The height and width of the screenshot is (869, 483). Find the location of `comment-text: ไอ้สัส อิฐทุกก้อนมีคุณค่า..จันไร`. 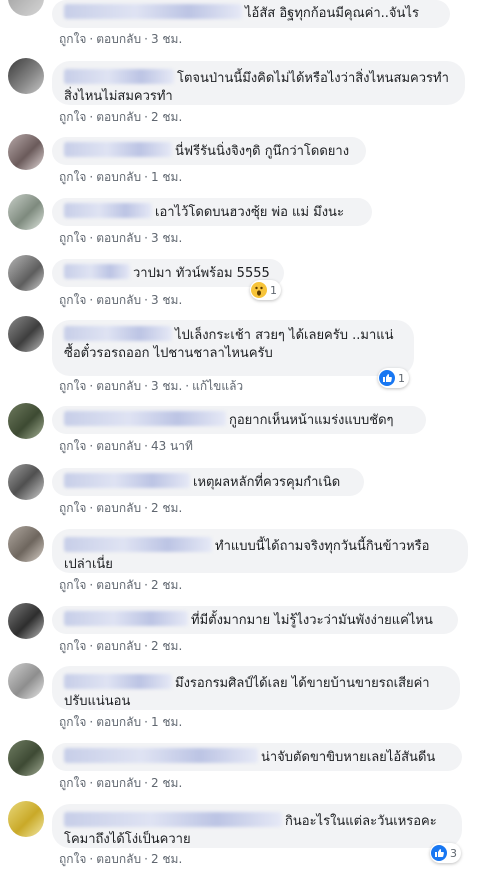

comment-text: ไอ้สัส อิฐทุกก้อนมีคุณค่า..จันไร is located at coordinates (332, 13).